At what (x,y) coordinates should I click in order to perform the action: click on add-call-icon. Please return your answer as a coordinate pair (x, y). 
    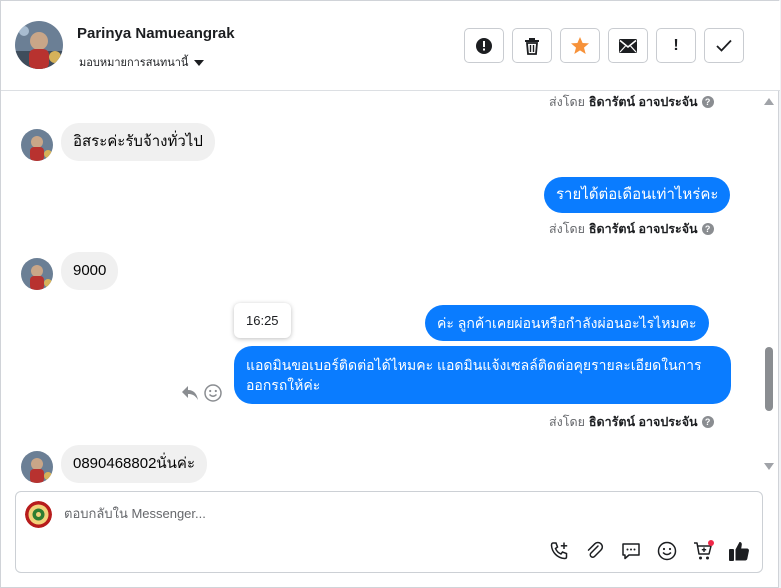
    Looking at the image, I should click on (559, 551).